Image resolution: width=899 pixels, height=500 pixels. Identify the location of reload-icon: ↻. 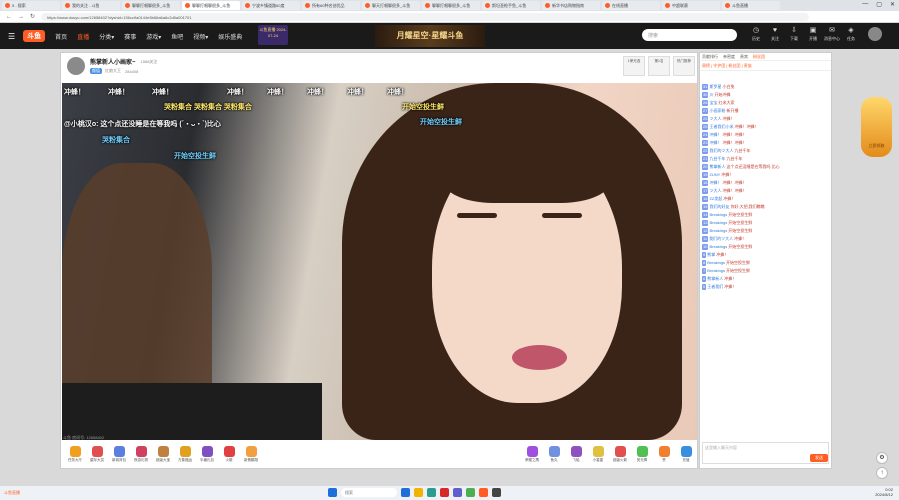
(32, 16).